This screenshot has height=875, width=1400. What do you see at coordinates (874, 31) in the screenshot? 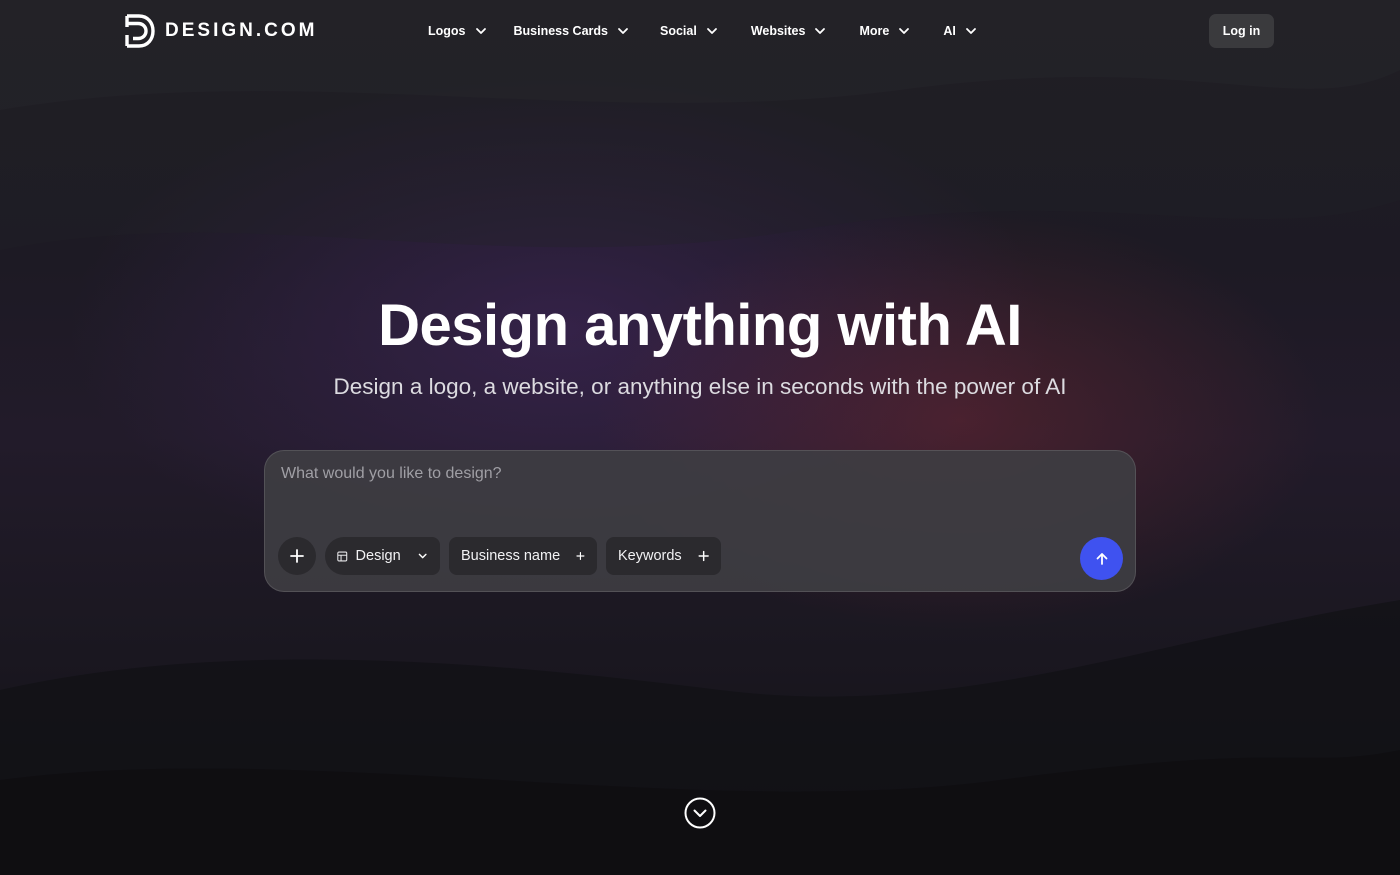
I see `nav-item-label: More` at bounding box center [874, 31].